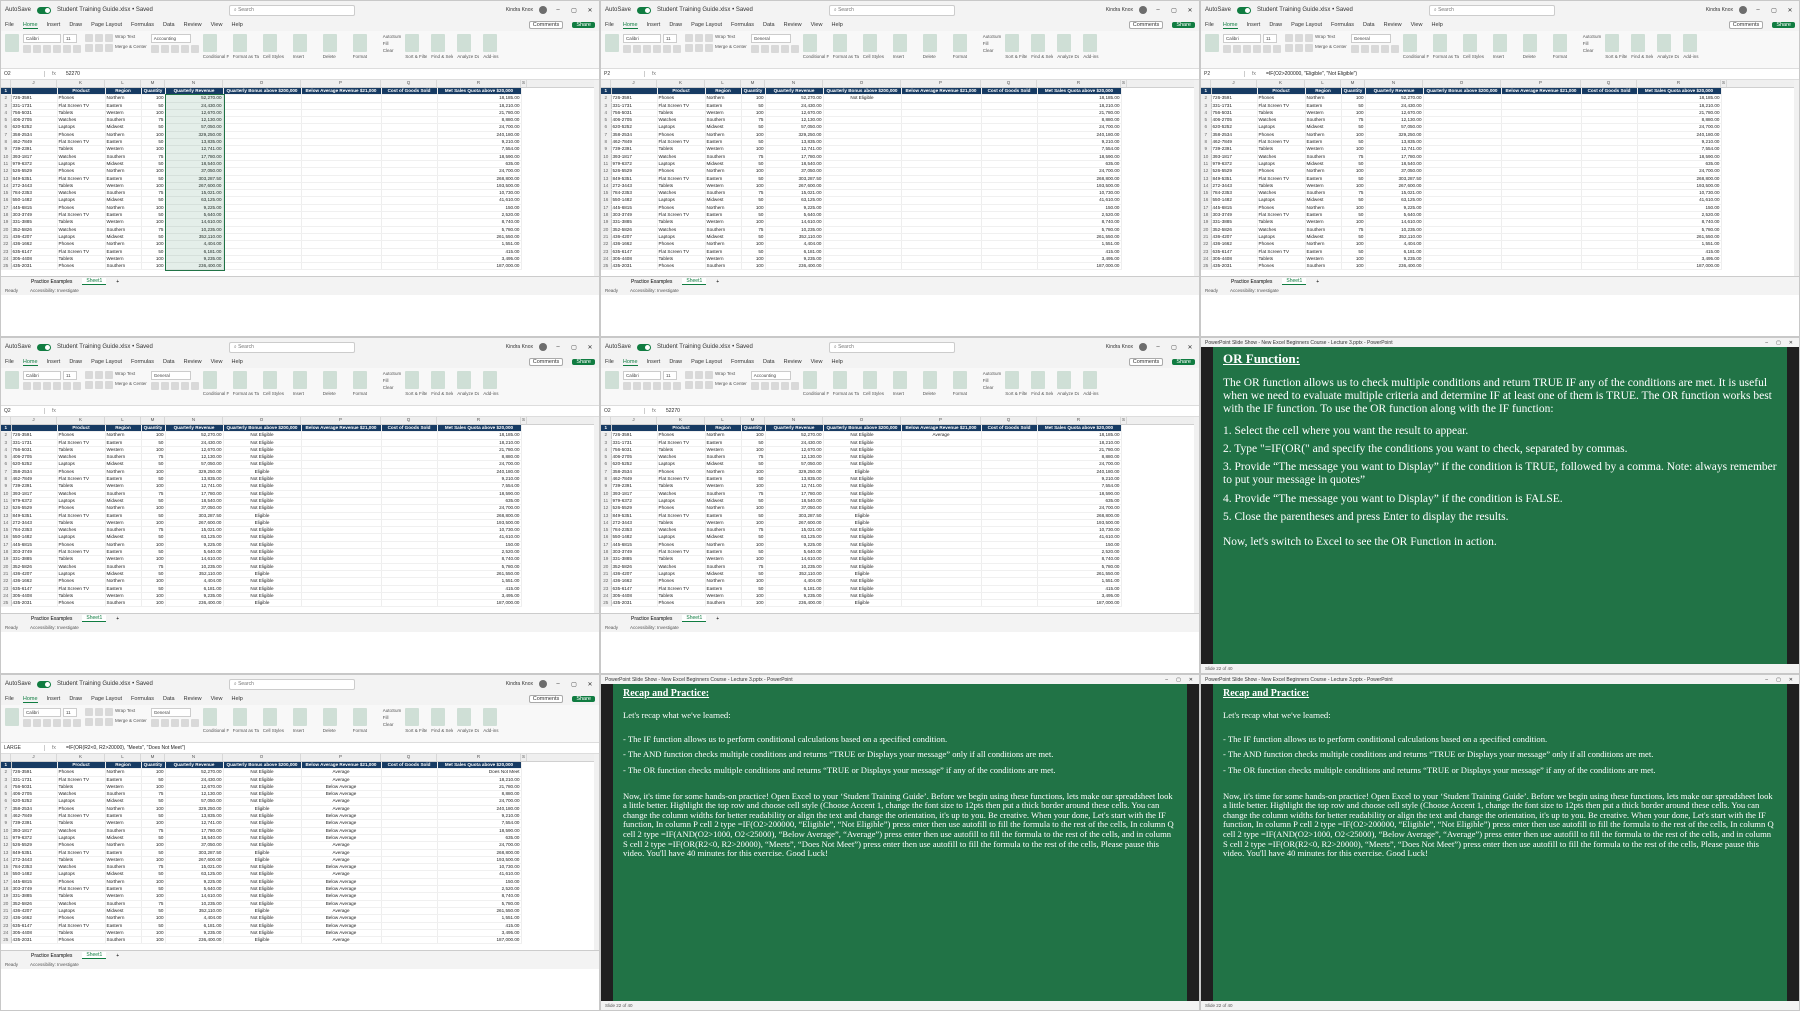 The width and height of the screenshot is (1800, 1011). I want to click on column-header: L, so click(723, 420).